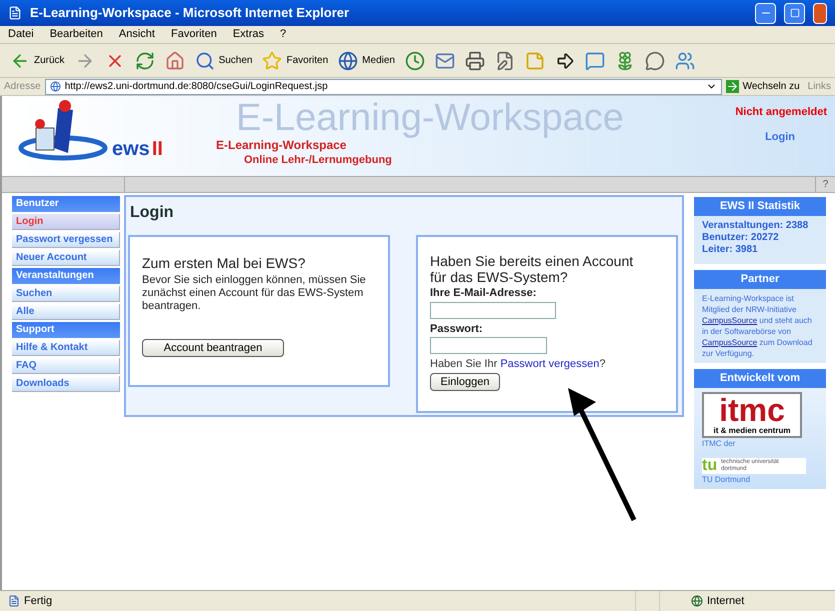  I want to click on people-icon, so click(684, 60).